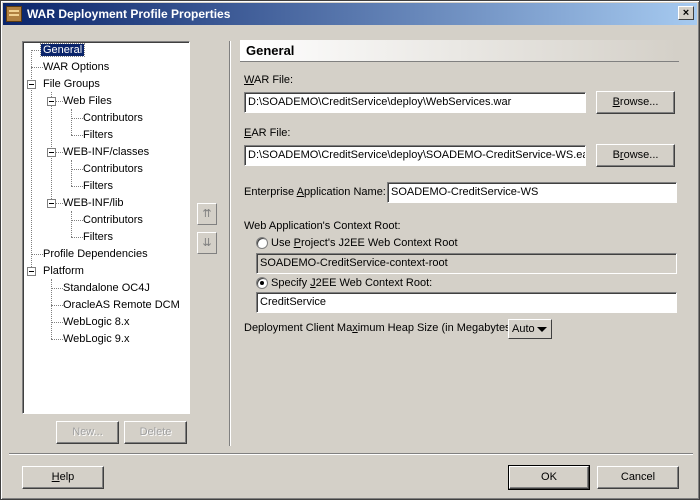 This screenshot has height=500, width=700. I want to click on war-file-label: WAR File:, so click(269, 80).